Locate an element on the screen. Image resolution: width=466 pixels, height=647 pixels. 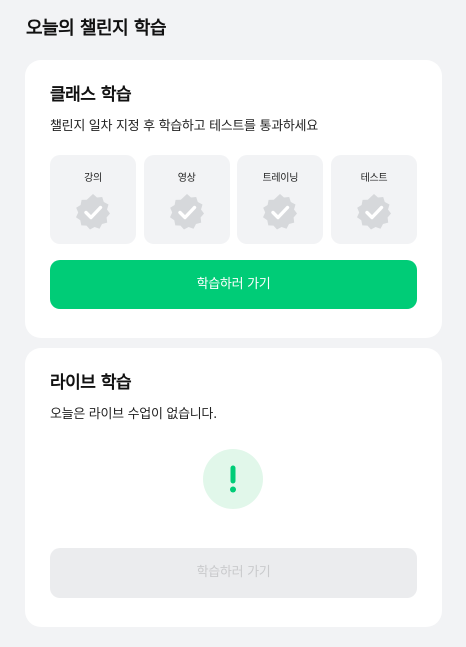
step-video: 영상 is located at coordinates (186, 199).